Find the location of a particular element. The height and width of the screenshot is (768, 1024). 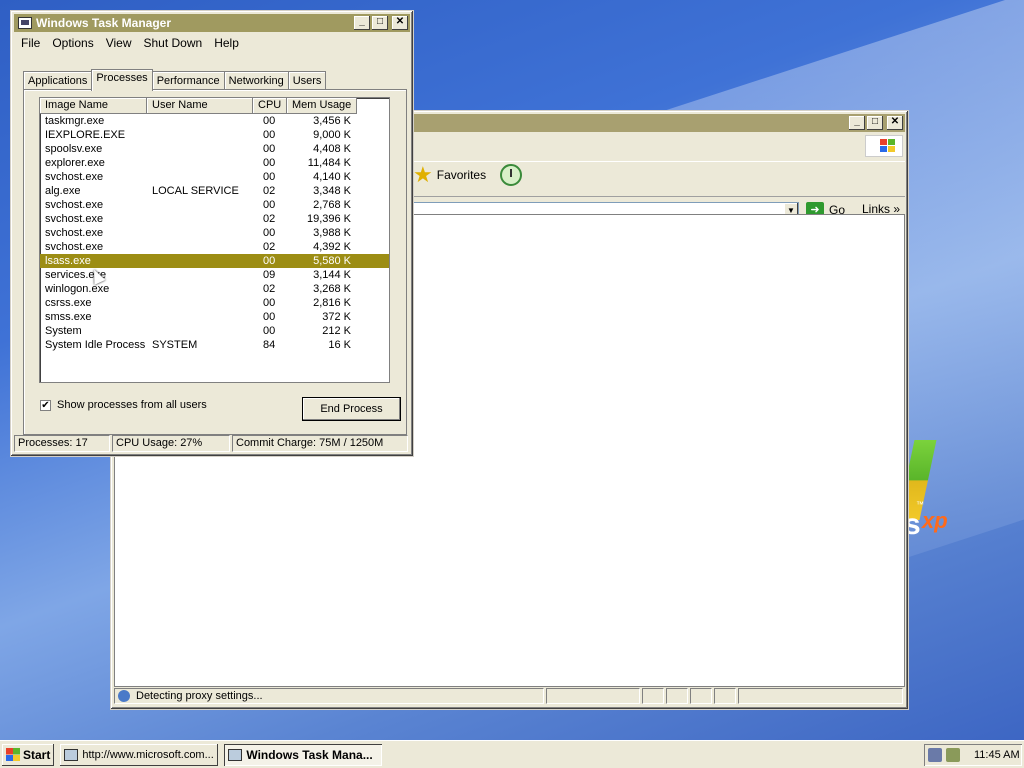

tab-processes: Processes is located at coordinates (122, 80).